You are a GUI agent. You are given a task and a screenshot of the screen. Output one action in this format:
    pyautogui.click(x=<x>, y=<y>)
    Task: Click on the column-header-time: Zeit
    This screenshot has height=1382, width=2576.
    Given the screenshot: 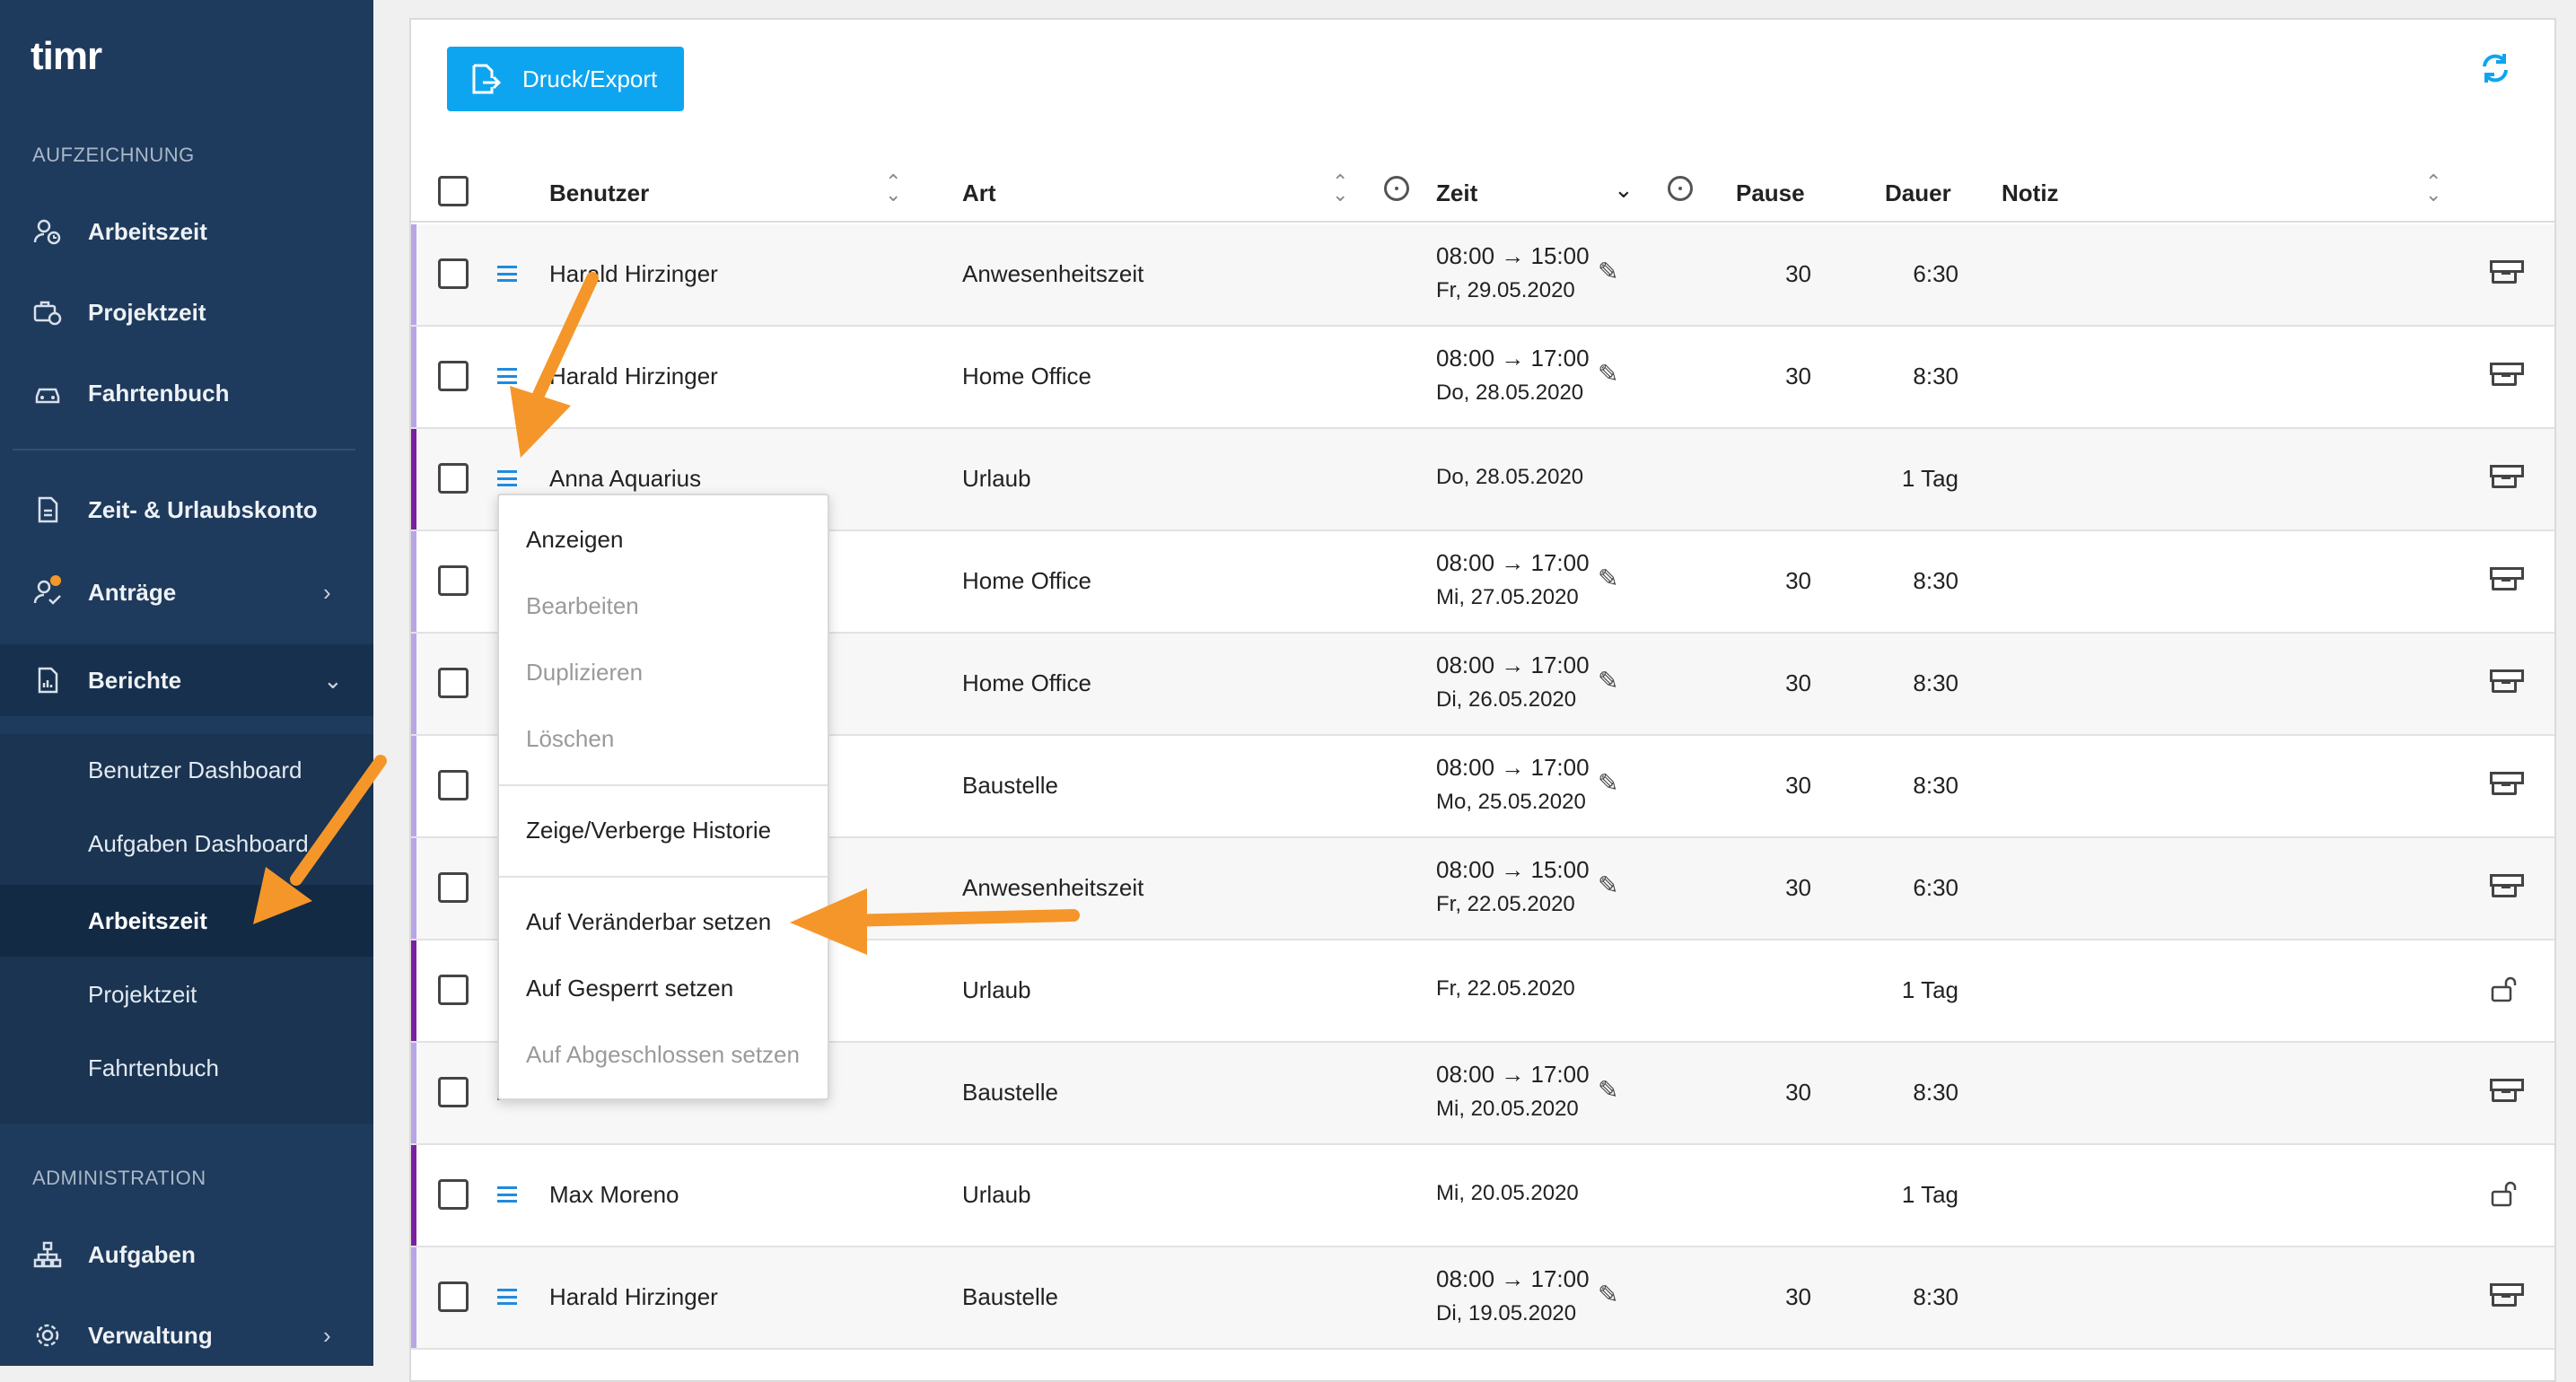 What is the action you would take?
    pyautogui.click(x=1456, y=193)
    